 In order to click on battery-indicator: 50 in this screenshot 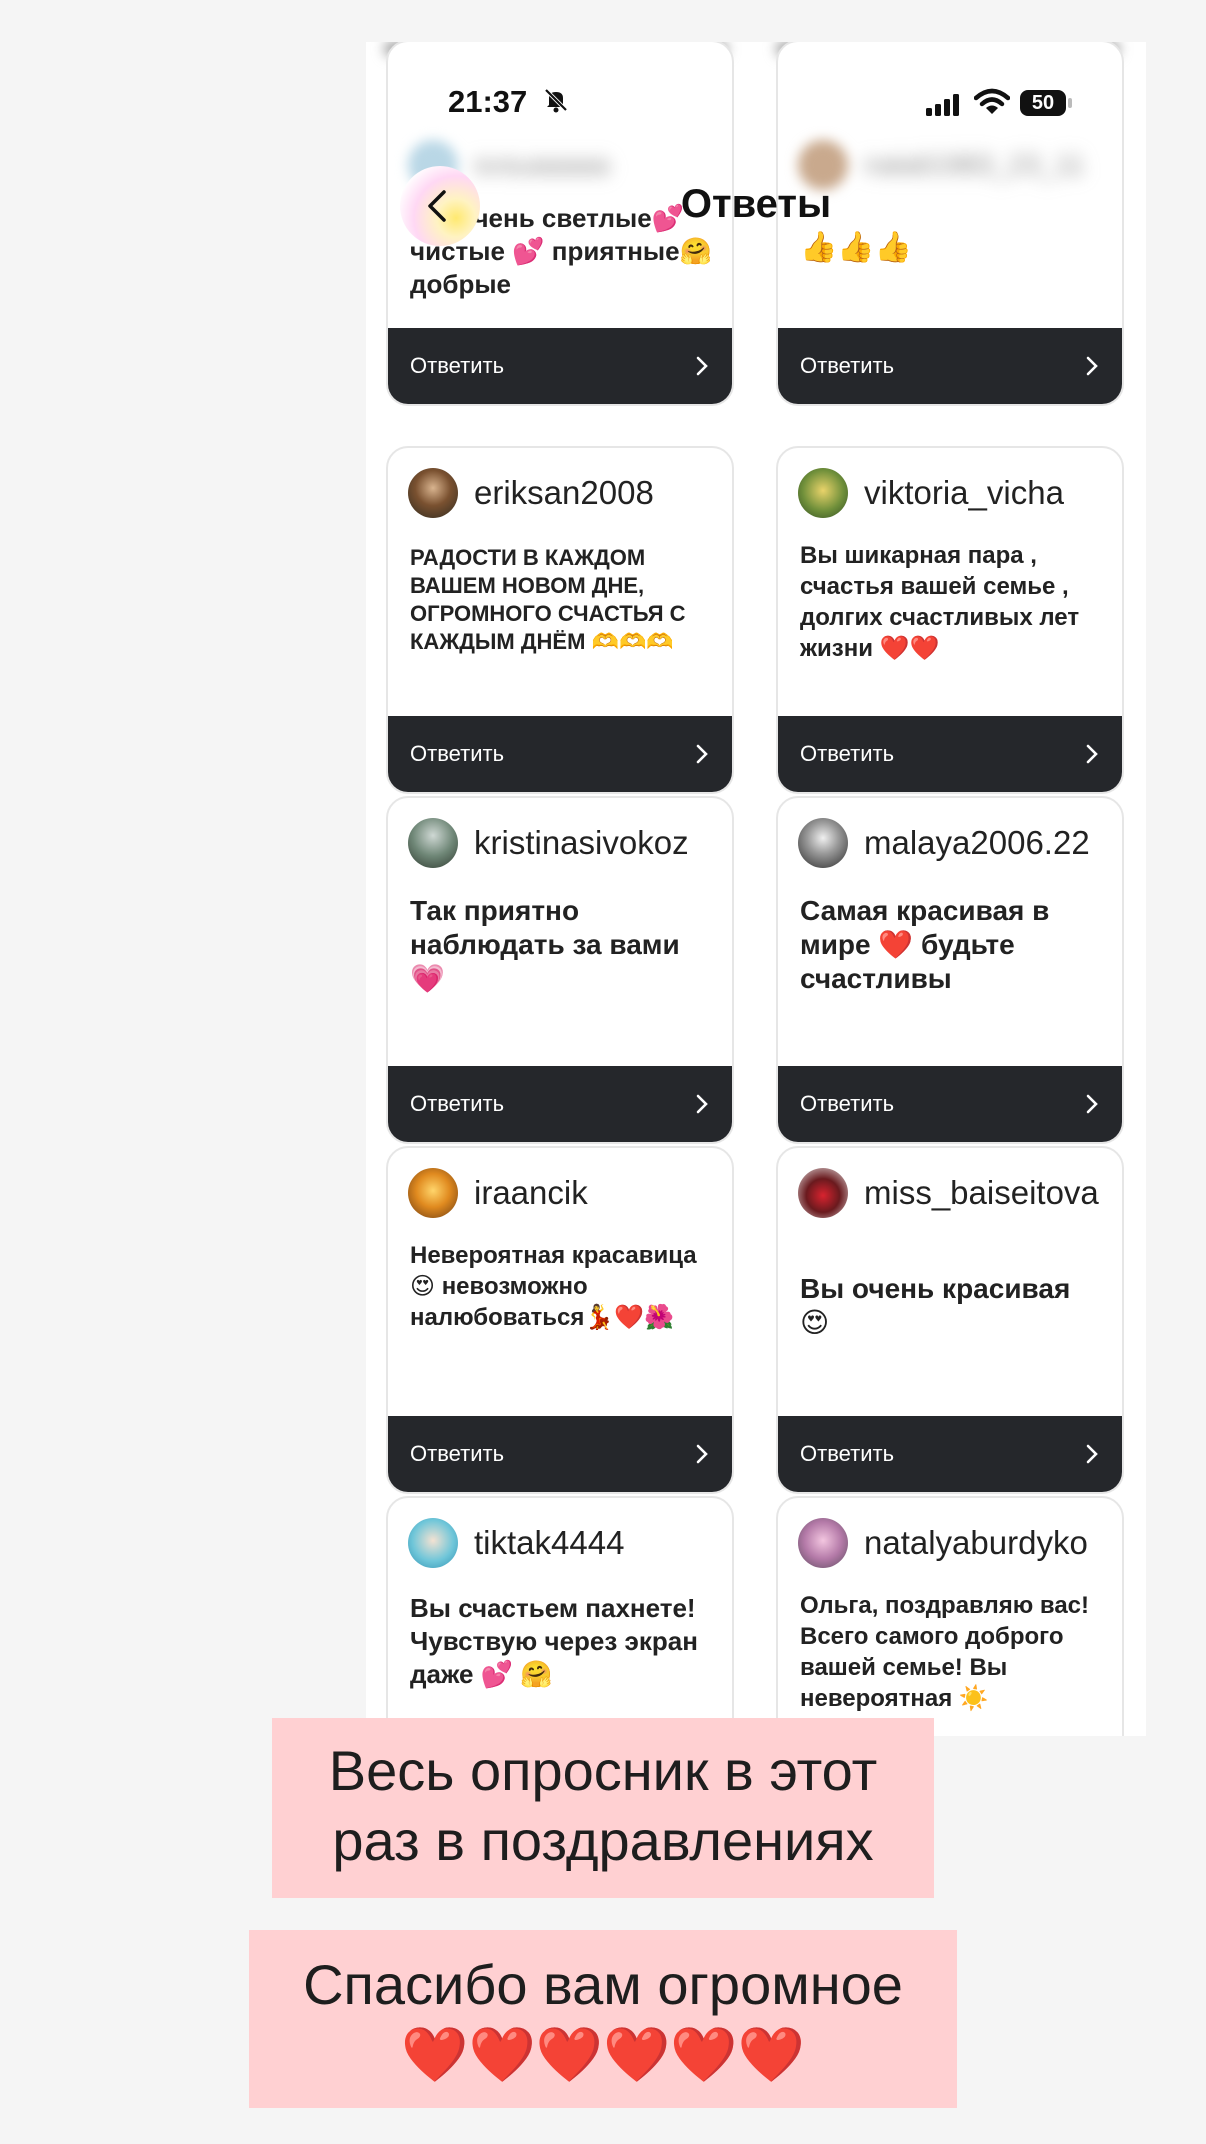, I will do `click(1048, 104)`.